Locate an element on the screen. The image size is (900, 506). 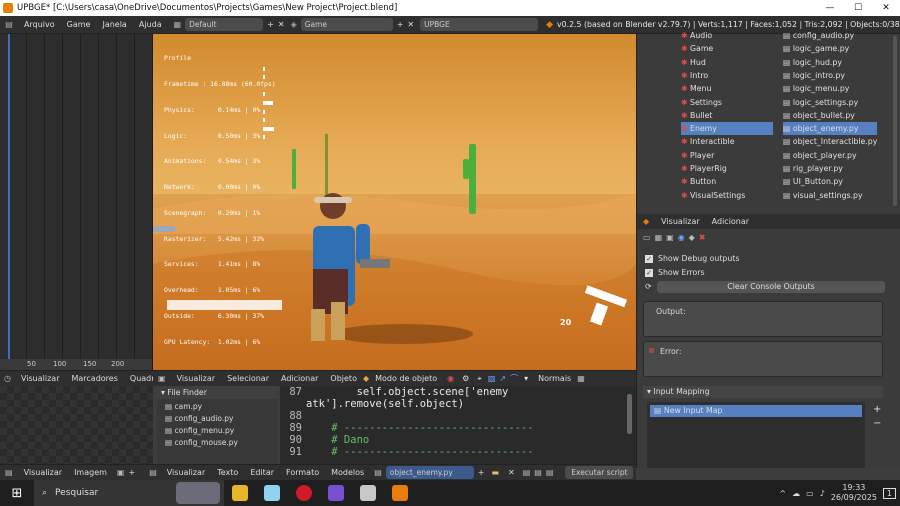
script-item: ▤ logic_menu.py is located at coordinates (830, 88).